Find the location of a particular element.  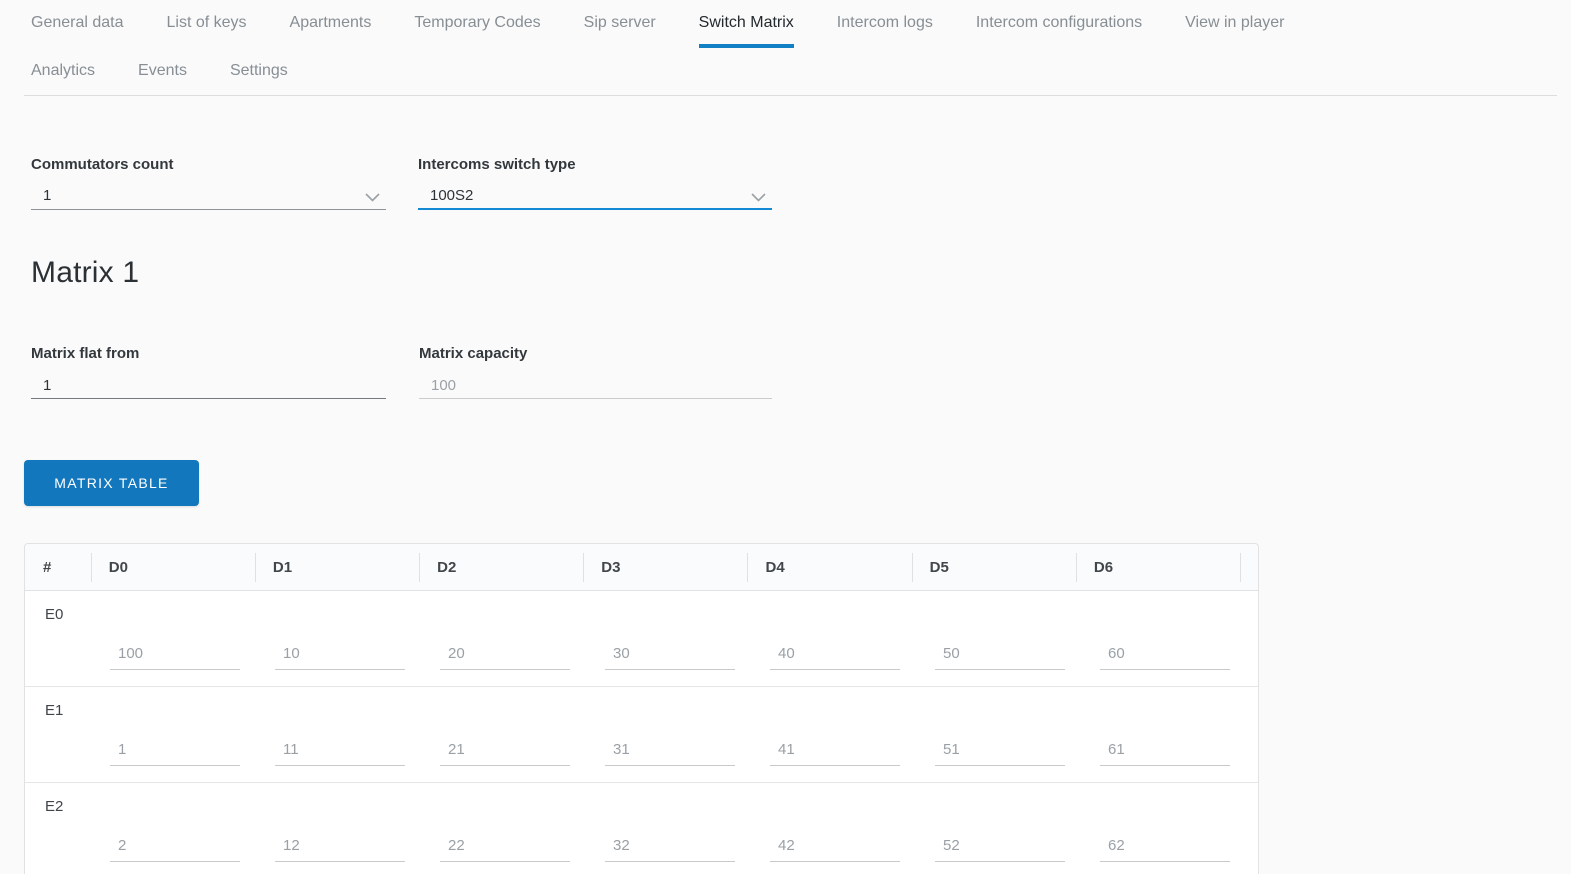

commutators-count-field: Commutators count 1 is located at coordinates (208, 183).